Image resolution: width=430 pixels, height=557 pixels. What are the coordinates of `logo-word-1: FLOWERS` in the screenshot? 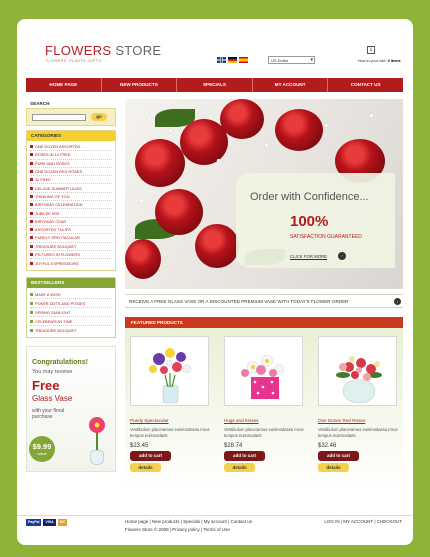 It's located at (78, 50).